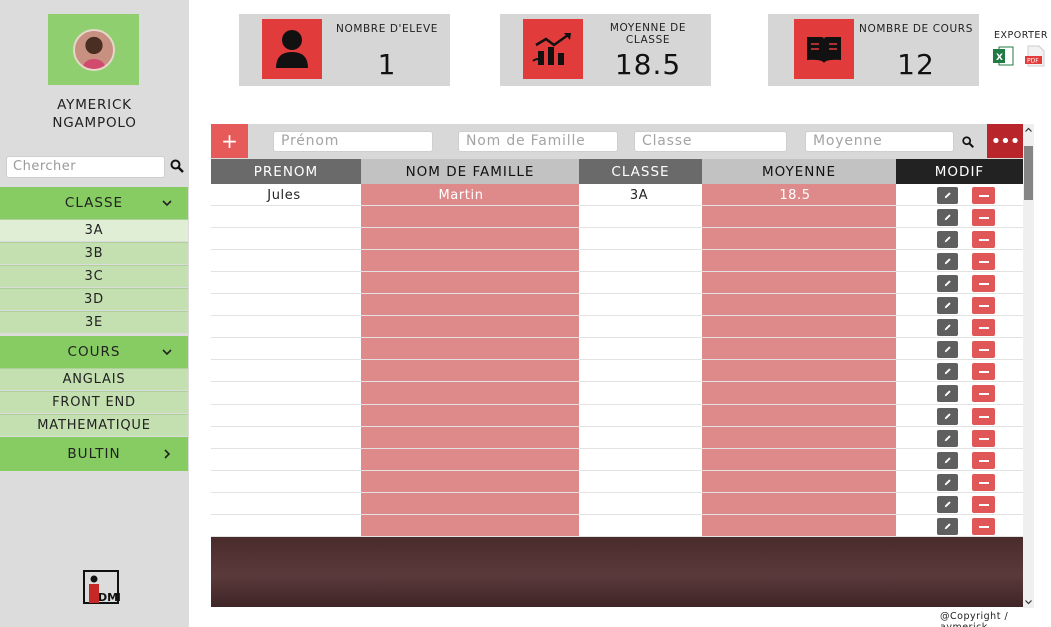  Describe the element at coordinates (461, 195) in the screenshot. I see `cell-nom: Martin` at that location.